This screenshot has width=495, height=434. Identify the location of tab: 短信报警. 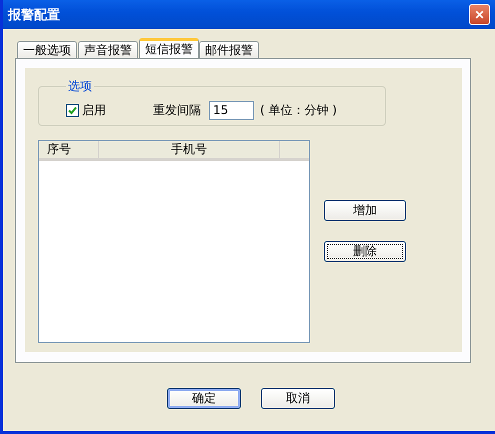
(169, 48).